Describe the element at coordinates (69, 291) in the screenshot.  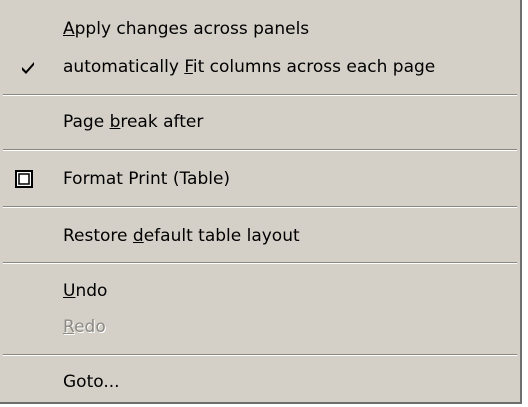
I see `mnemonic: U` at that location.